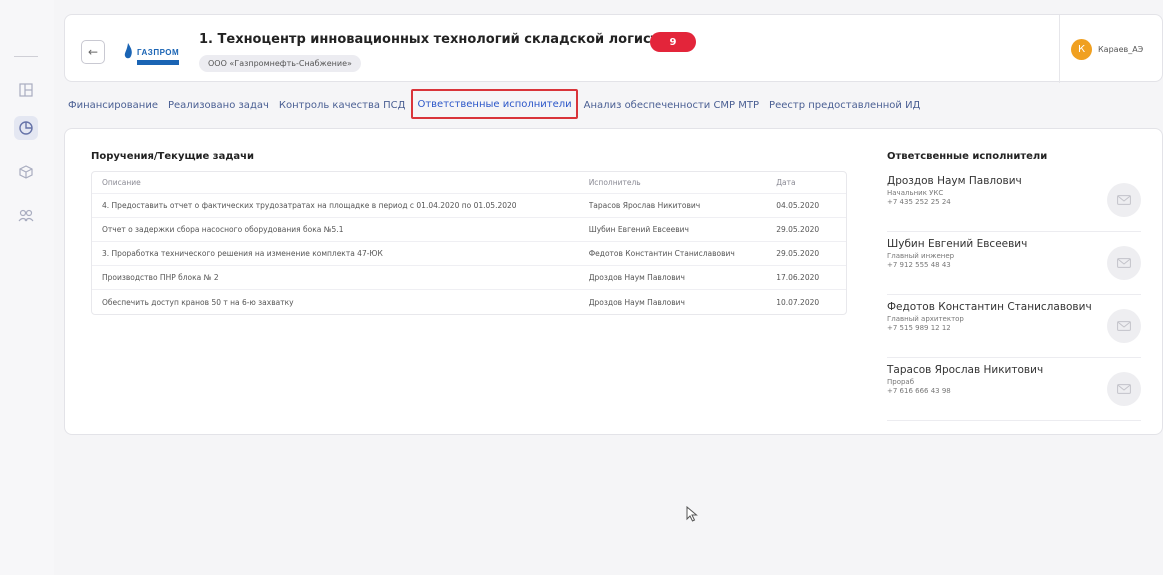  Describe the element at coordinates (692, 514) in the screenshot. I see `mouse-cursor-icon` at that location.